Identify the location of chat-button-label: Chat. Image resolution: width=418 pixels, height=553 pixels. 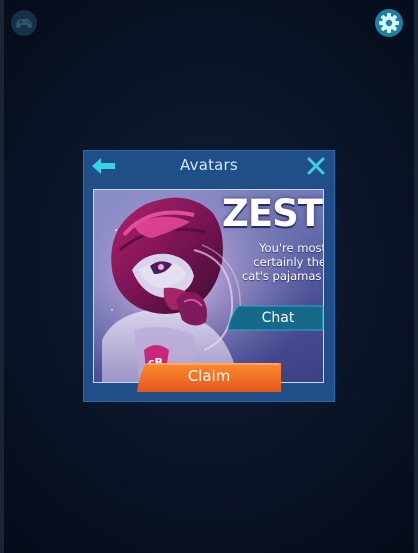
(278, 318).